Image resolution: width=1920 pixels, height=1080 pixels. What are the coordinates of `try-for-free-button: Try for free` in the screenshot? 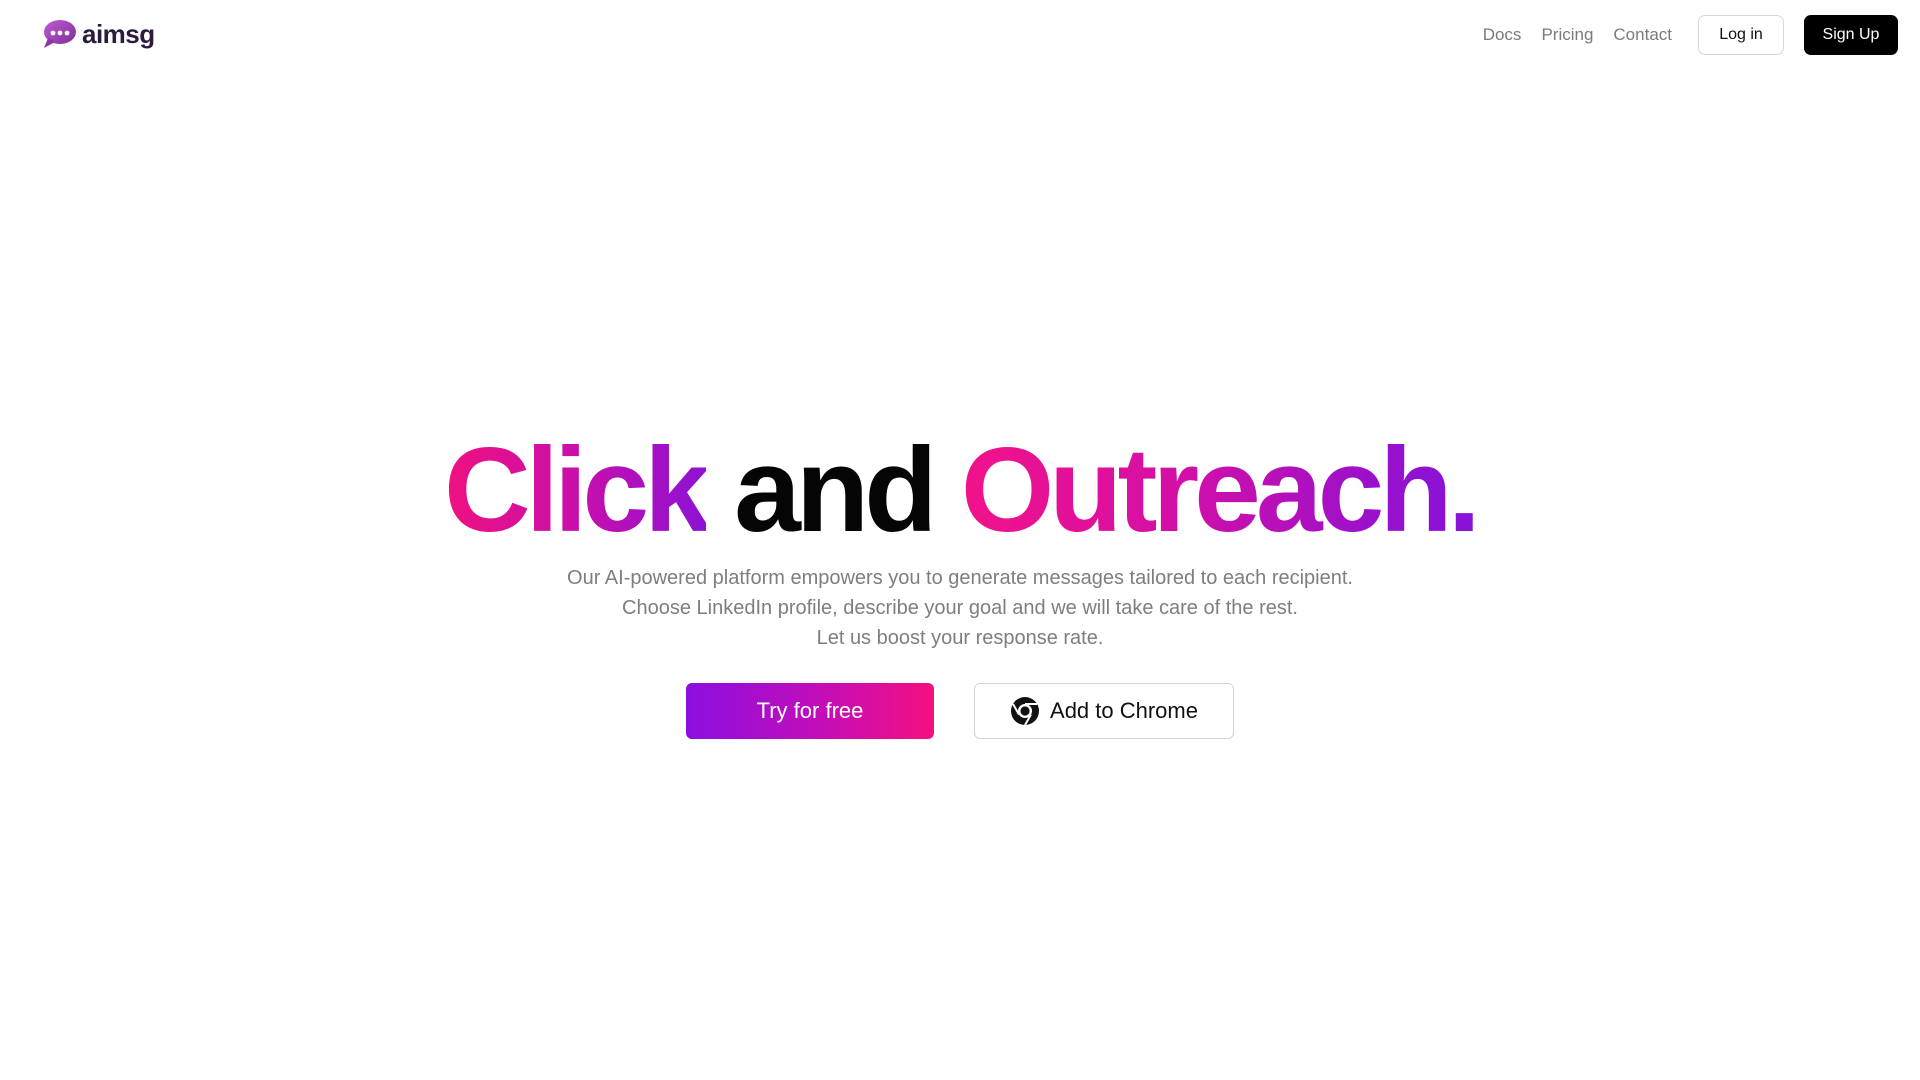 It's located at (810, 711).